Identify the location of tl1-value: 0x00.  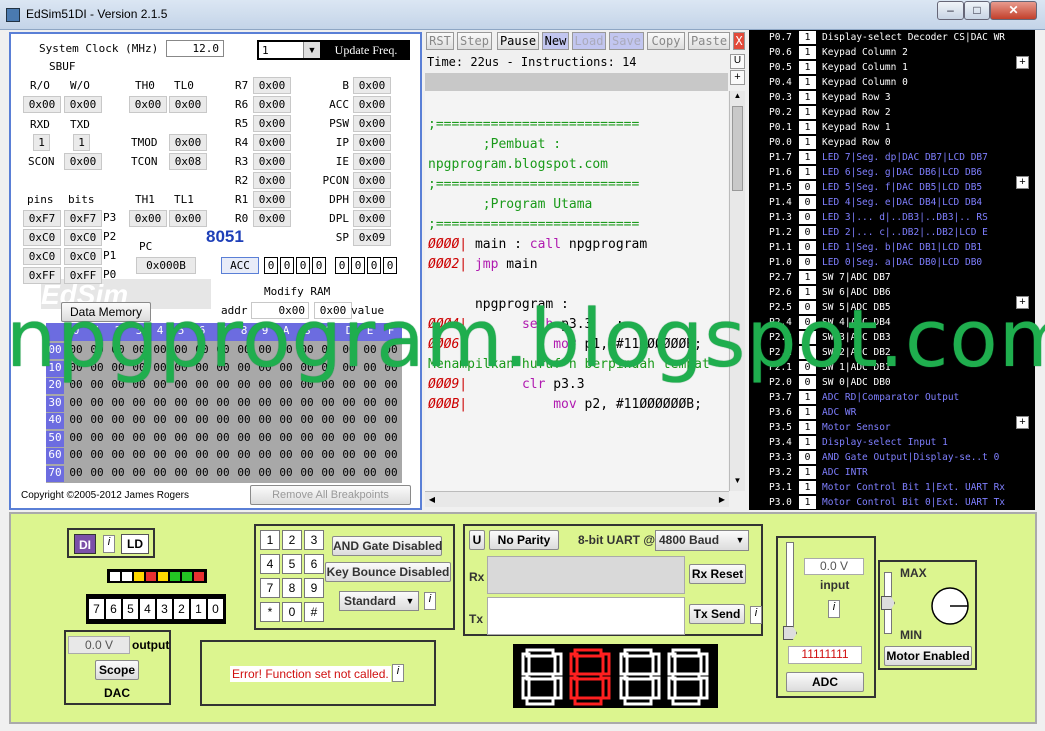
(188, 218).